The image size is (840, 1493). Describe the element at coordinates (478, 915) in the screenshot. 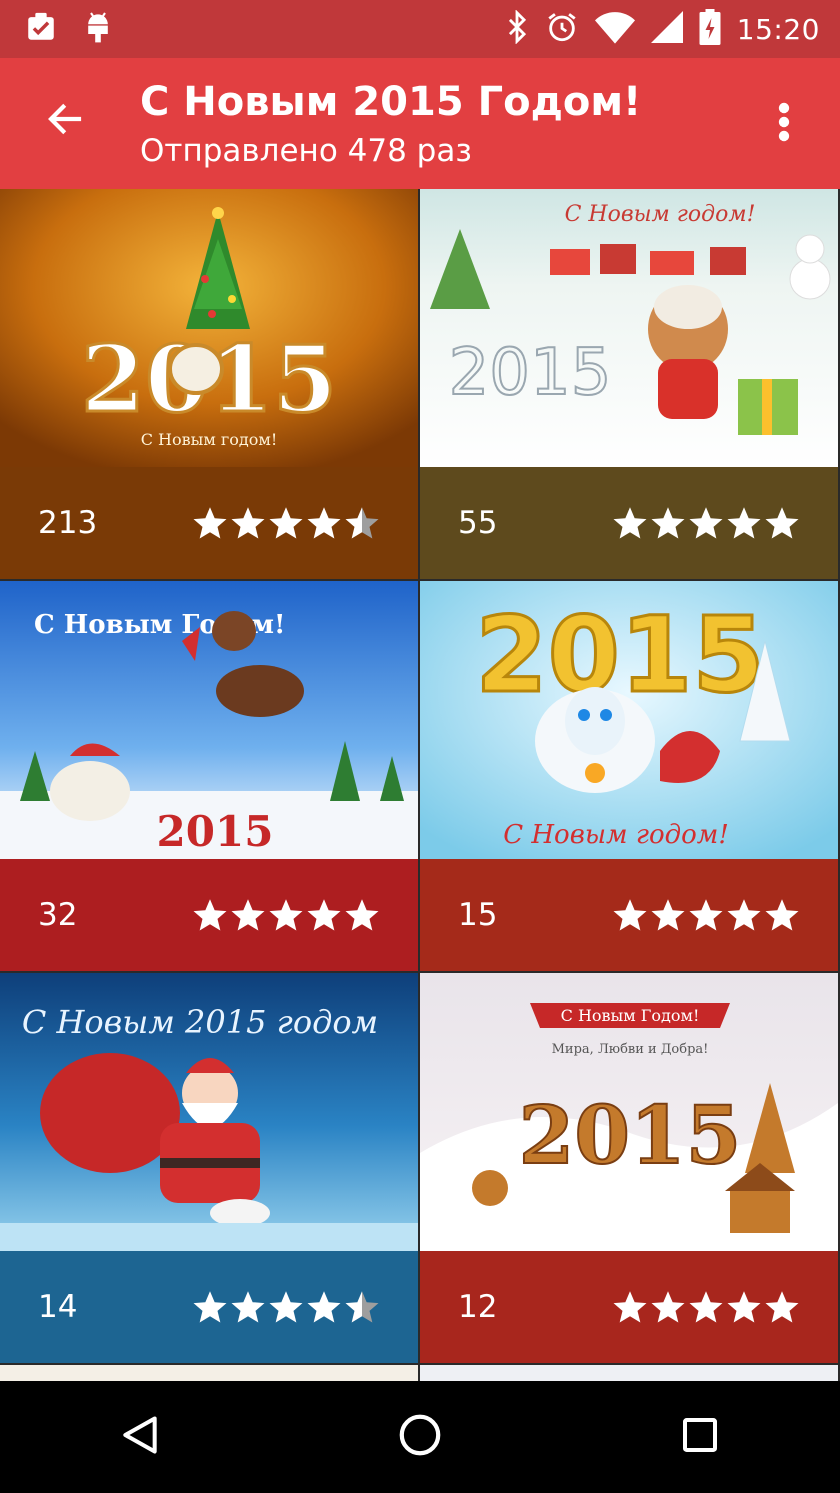

I see `send-count: 15` at that location.